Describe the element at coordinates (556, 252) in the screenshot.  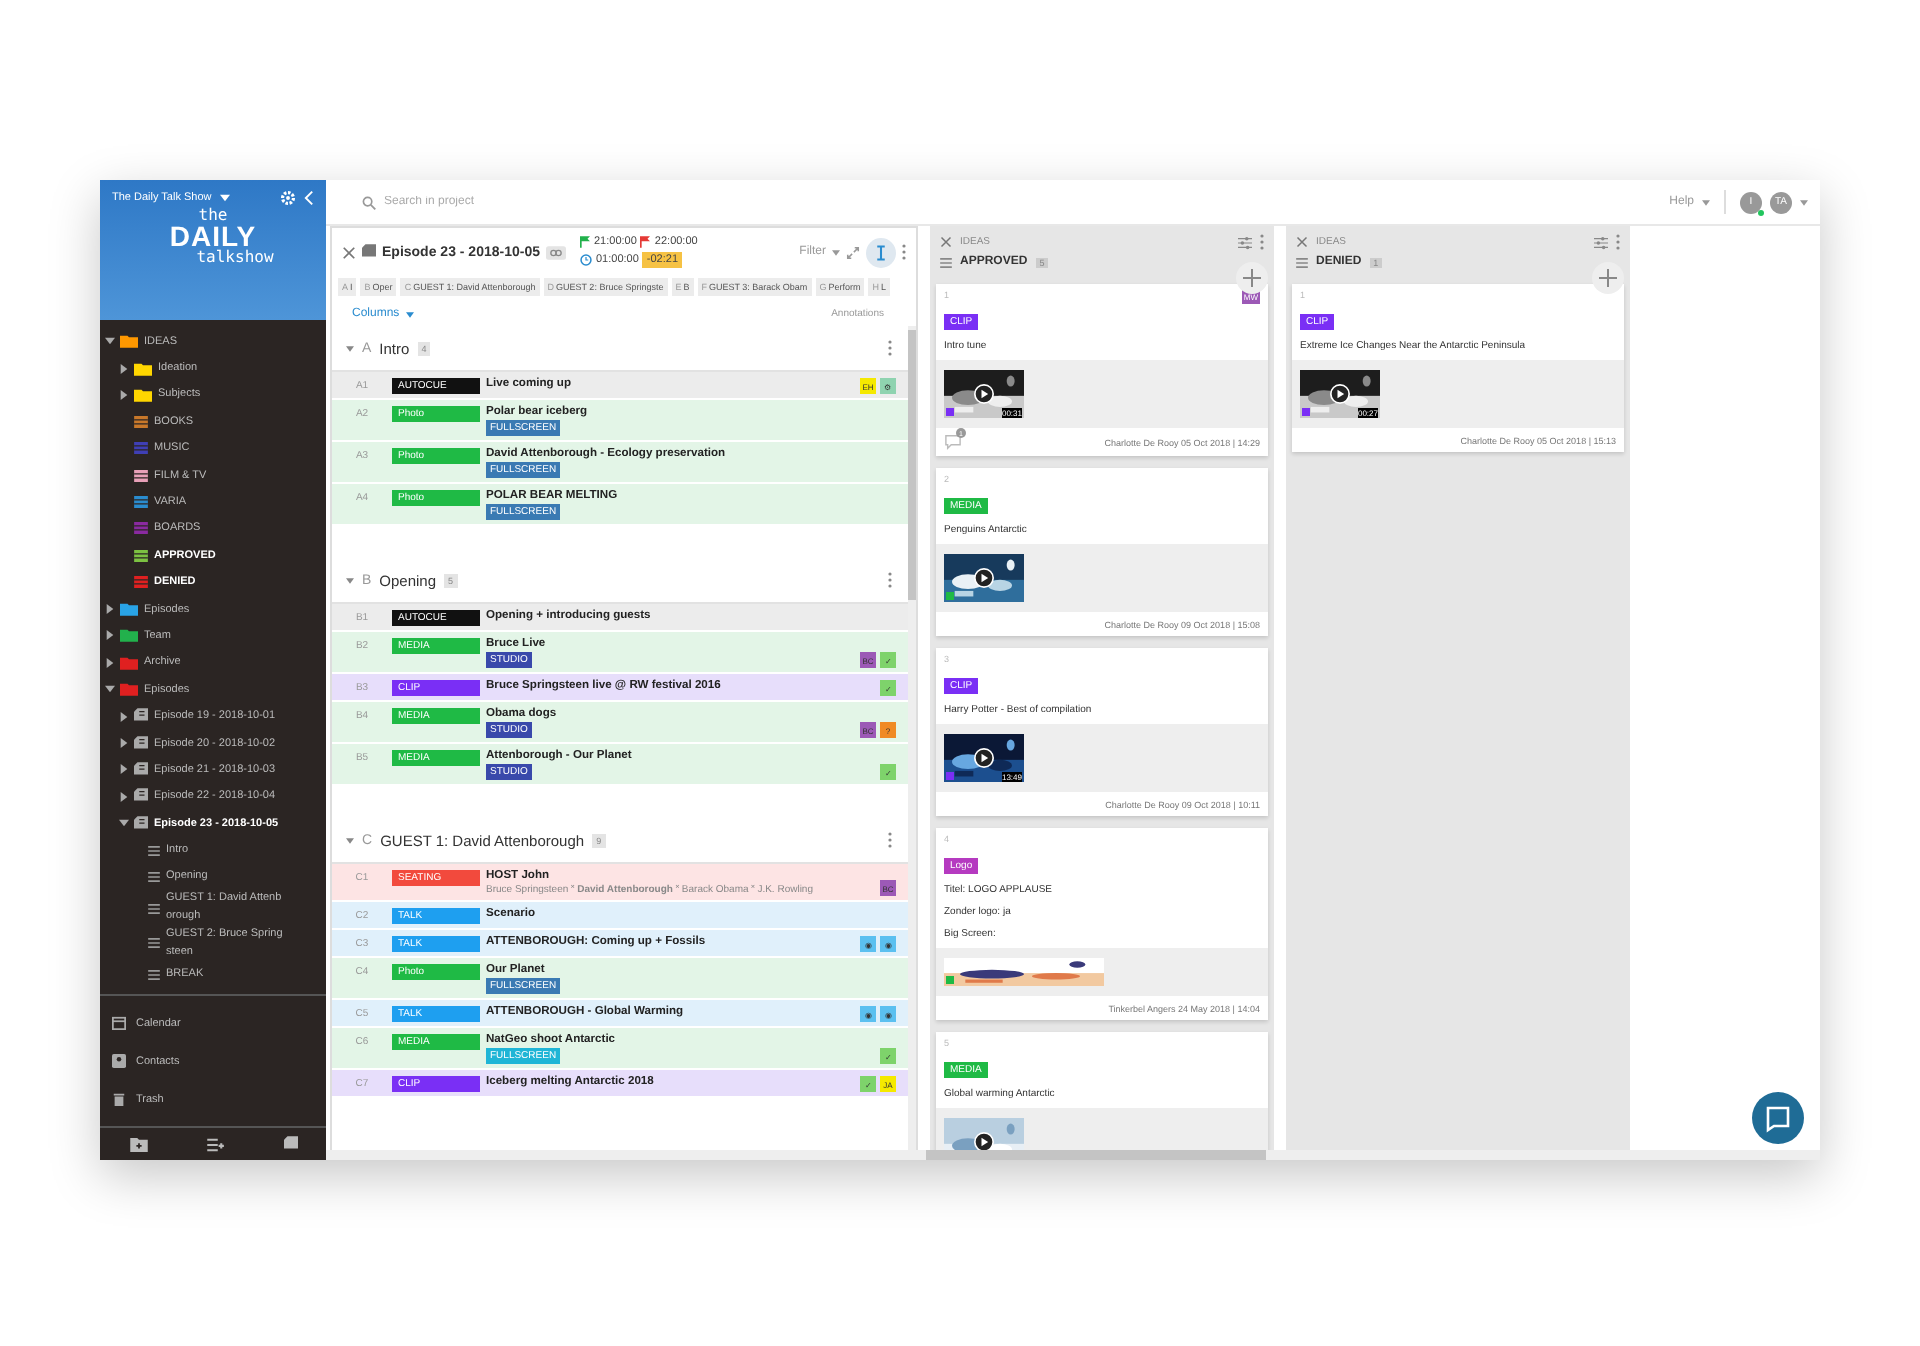
I see `link-icon` at that location.